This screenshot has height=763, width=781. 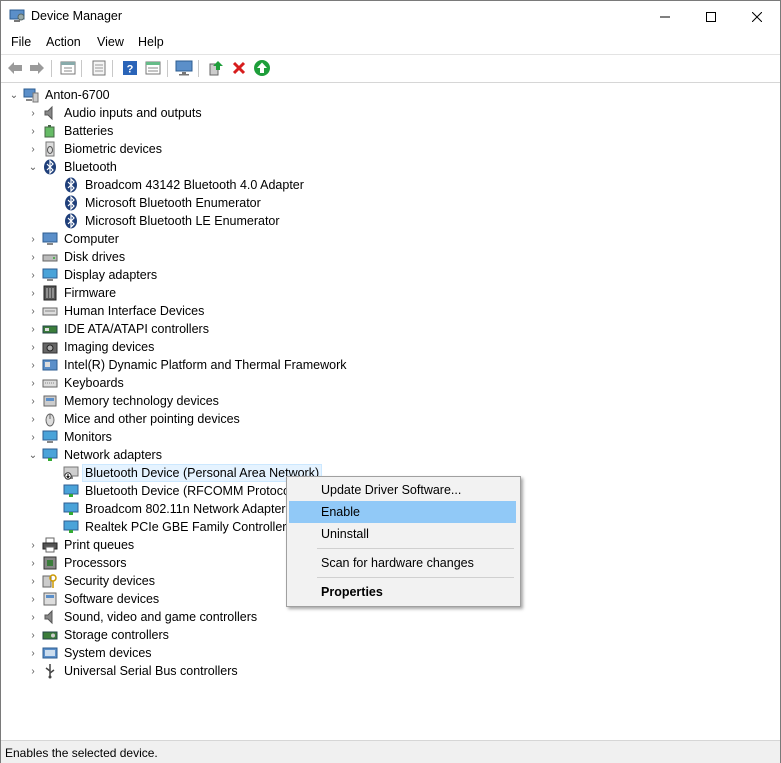 What do you see at coordinates (92, 275) in the screenshot?
I see `tree-category-display: › Display adapters` at bounding box center [92, 275].